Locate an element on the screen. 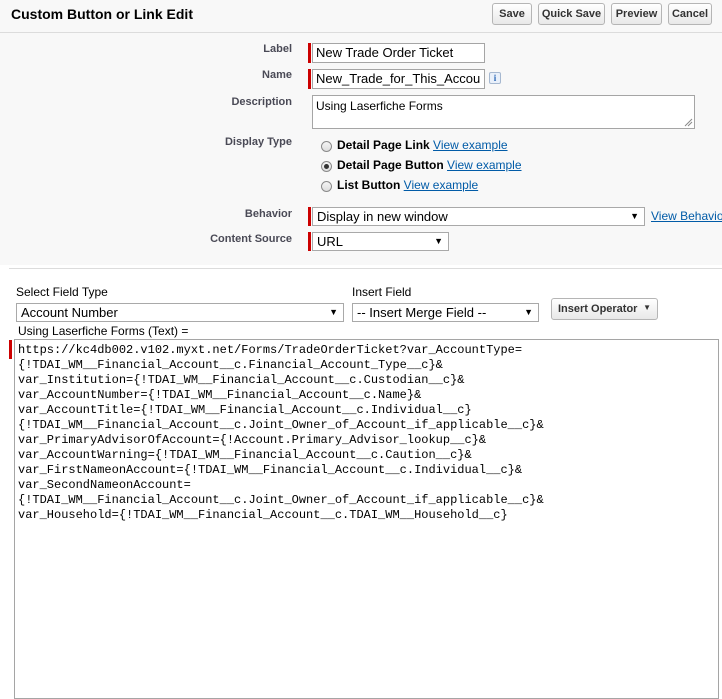  cancel-button: Cancel is located at coordinates (690, 14).